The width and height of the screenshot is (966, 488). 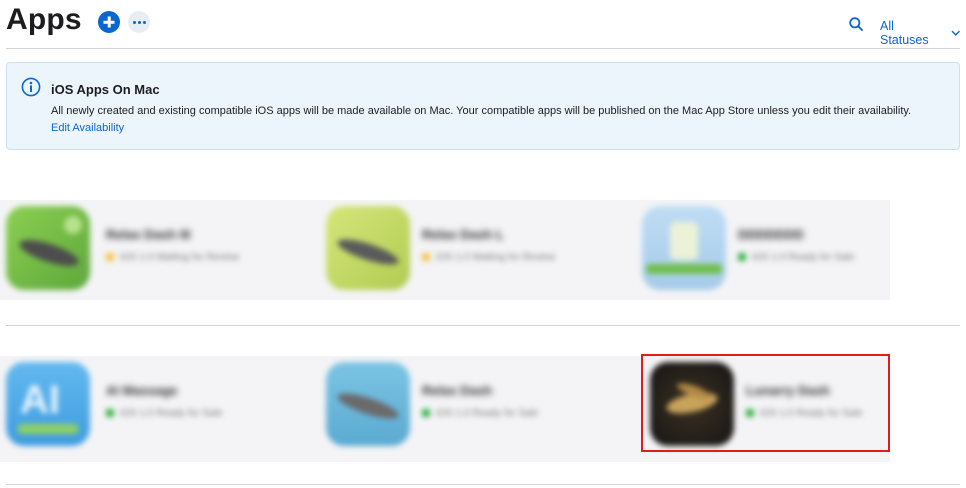 I want to click on info-icon, so click(x=31, y=87).